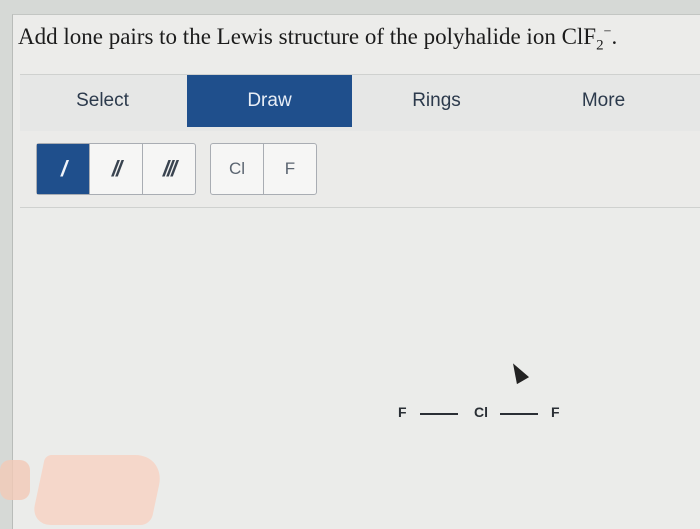  What do you see at coordinates (600, 45) in the screenshot?
I see `formula-subscript: 2` at bounding box center [600, 45].